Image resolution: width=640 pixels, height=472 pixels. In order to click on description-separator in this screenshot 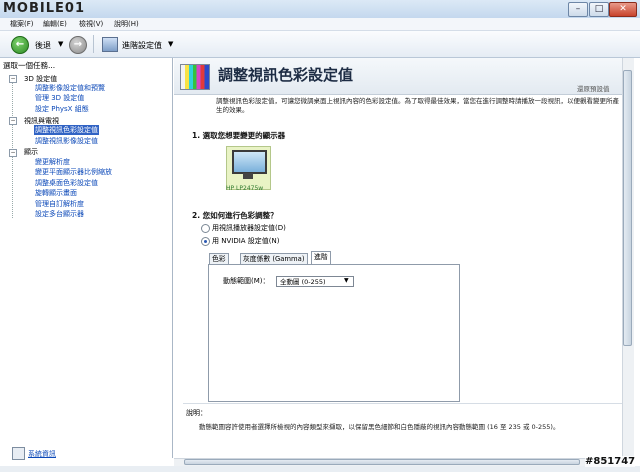, I will do `click(403, 403)`.